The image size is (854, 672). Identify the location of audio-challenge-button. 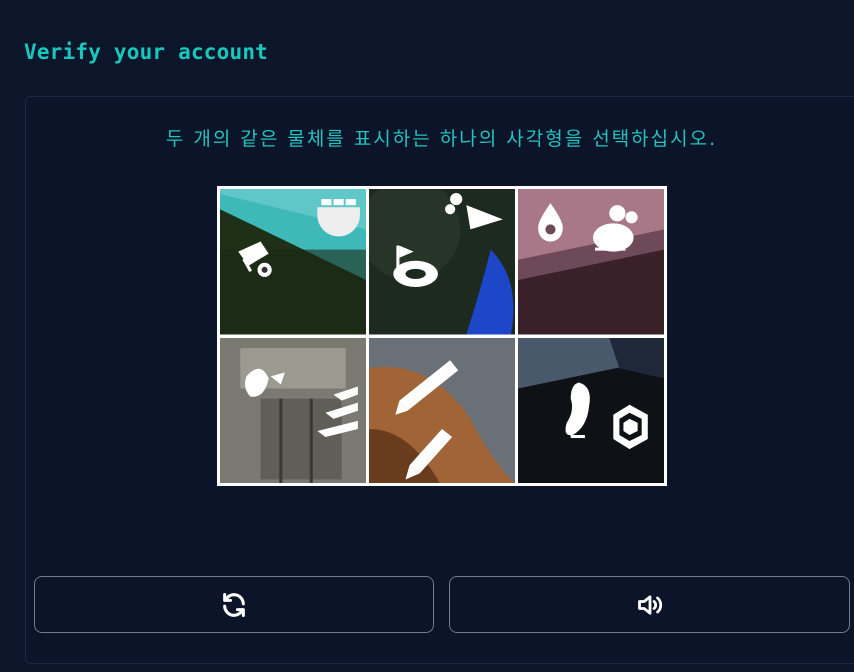
(649, 604).